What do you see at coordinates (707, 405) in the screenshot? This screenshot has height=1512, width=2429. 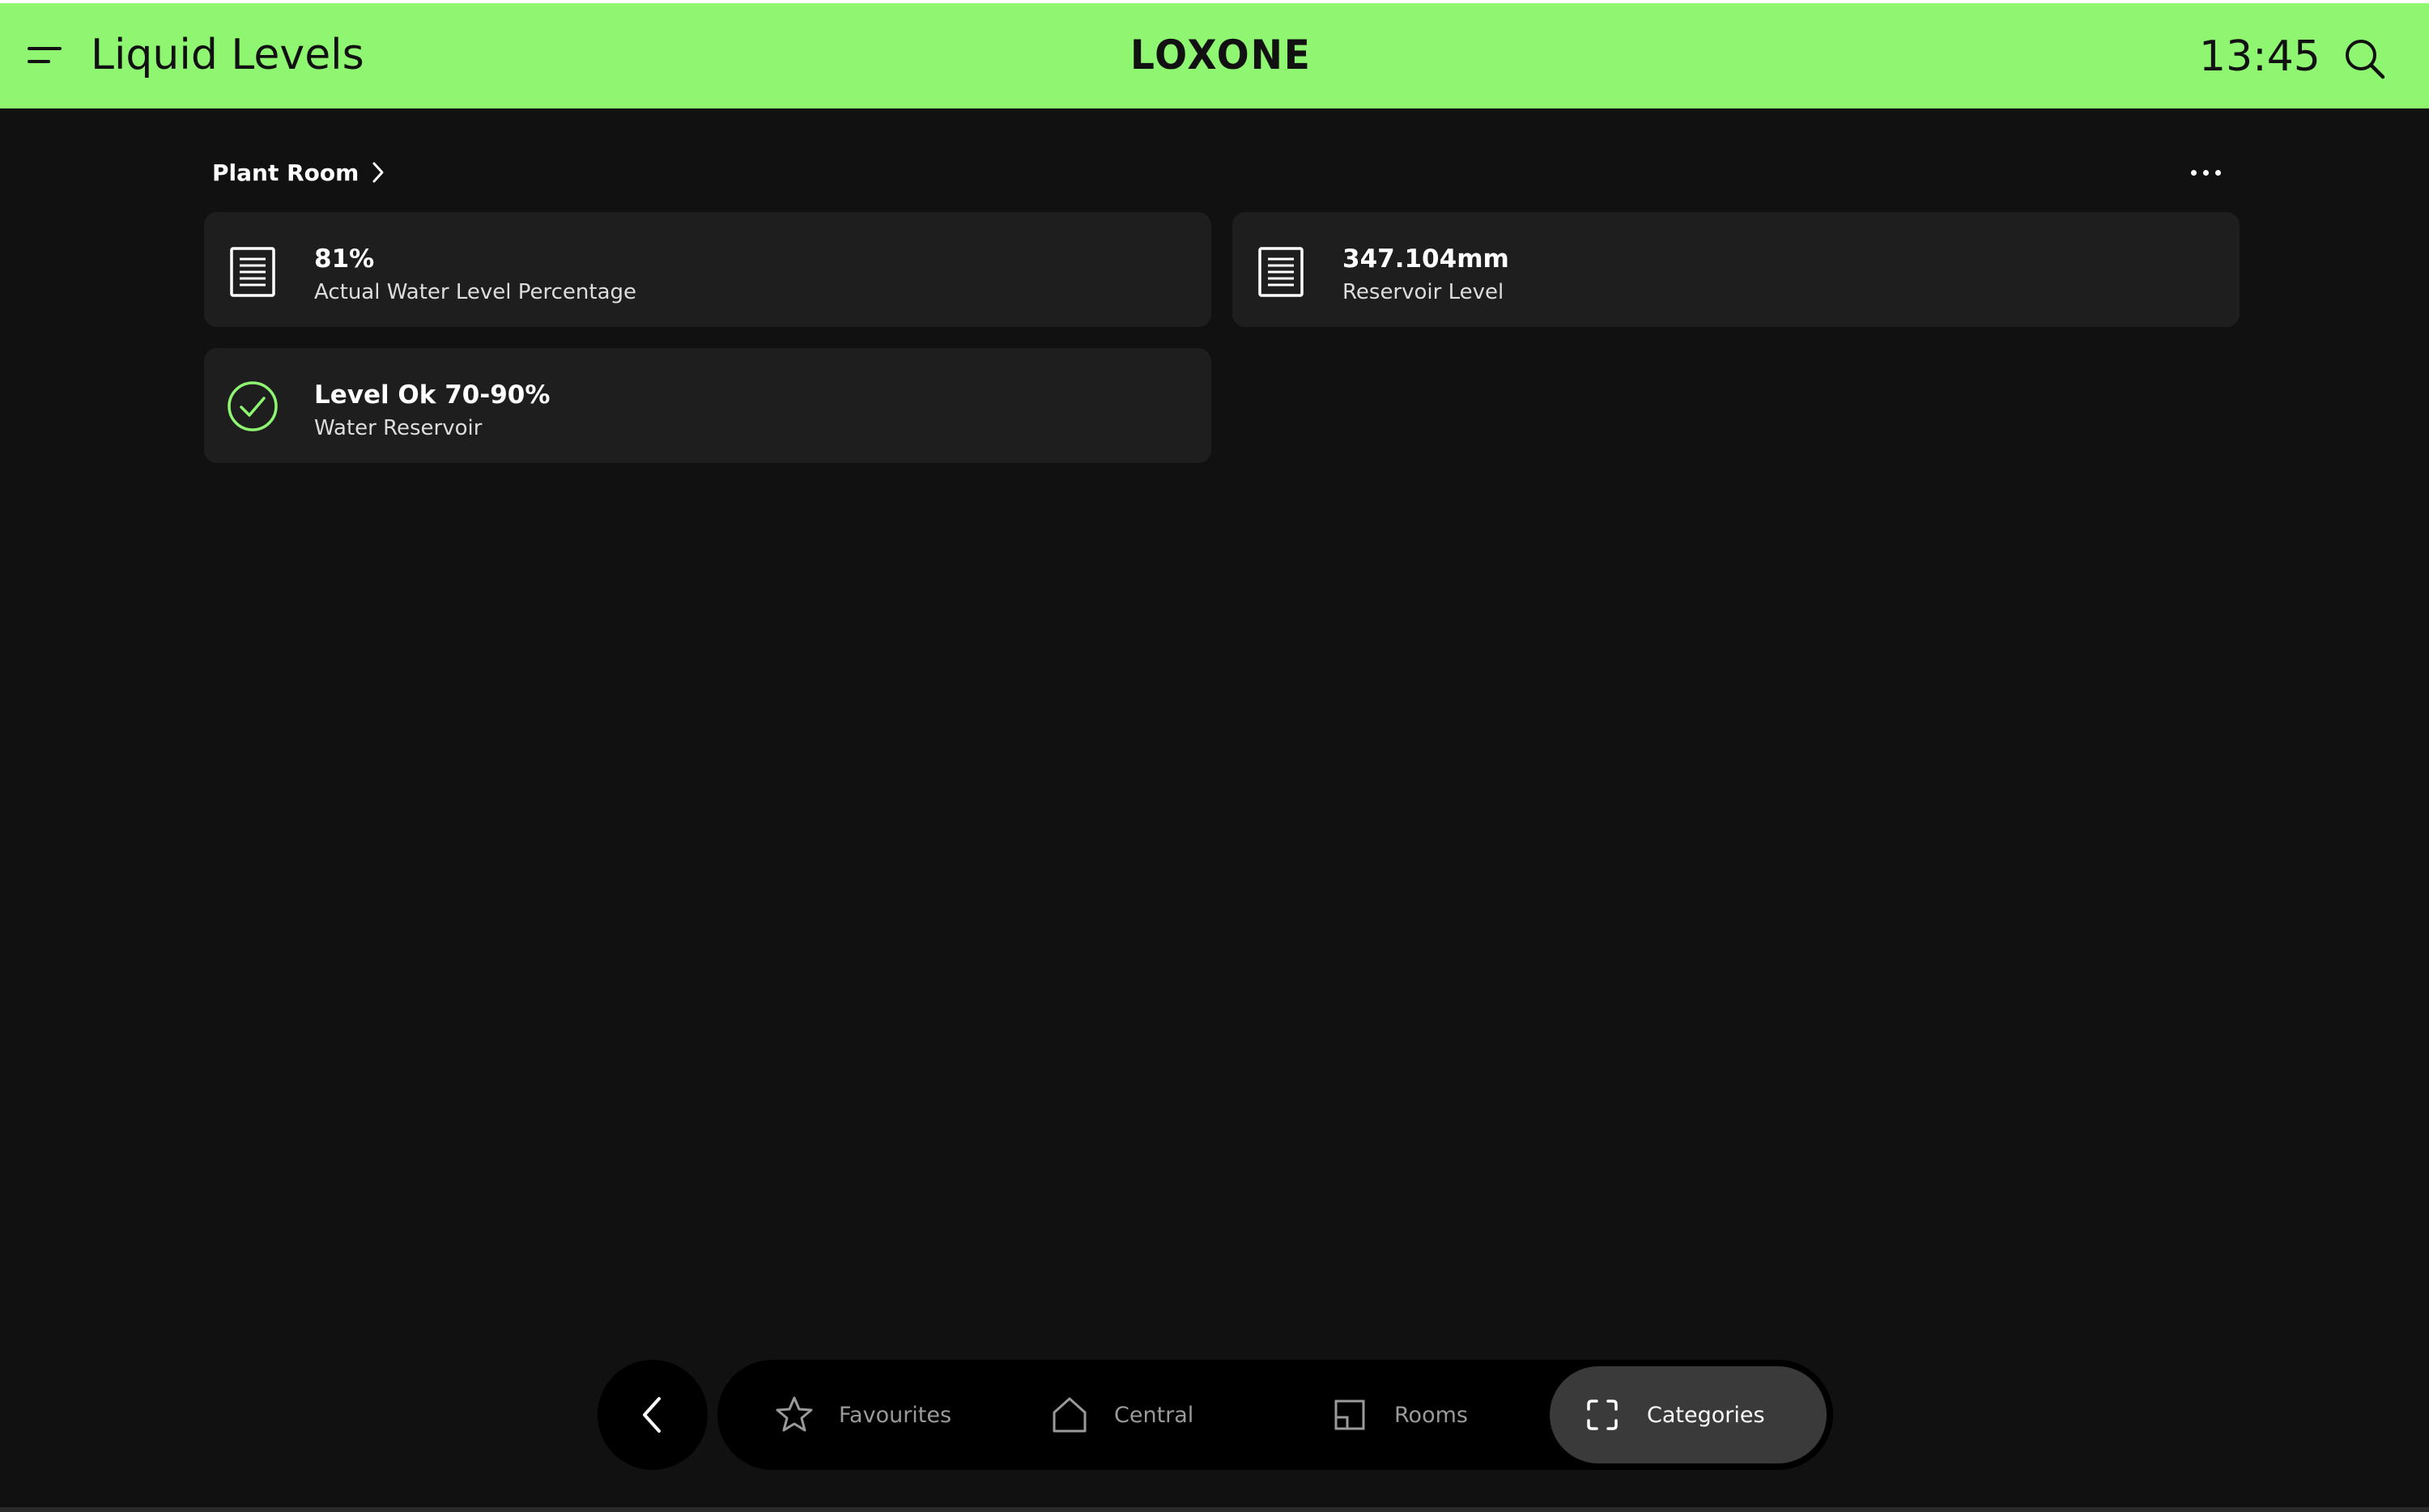 I see `control-card-water-reservoir: Level Ok 70-90% Water Reservoir` at bounding box center [707, 405].